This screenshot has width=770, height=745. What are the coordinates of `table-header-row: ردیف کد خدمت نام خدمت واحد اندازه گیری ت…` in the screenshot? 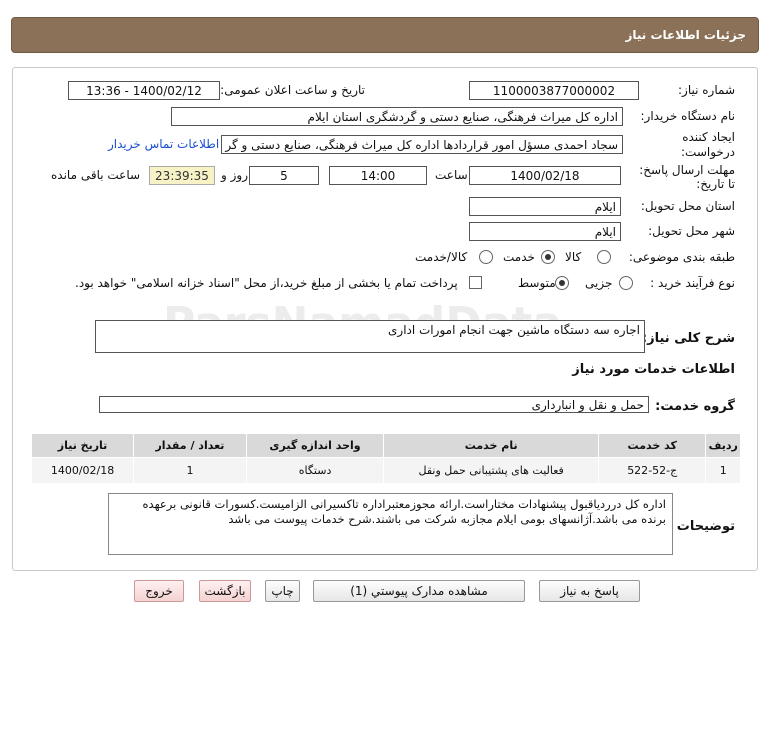 It's located at (385, 445).